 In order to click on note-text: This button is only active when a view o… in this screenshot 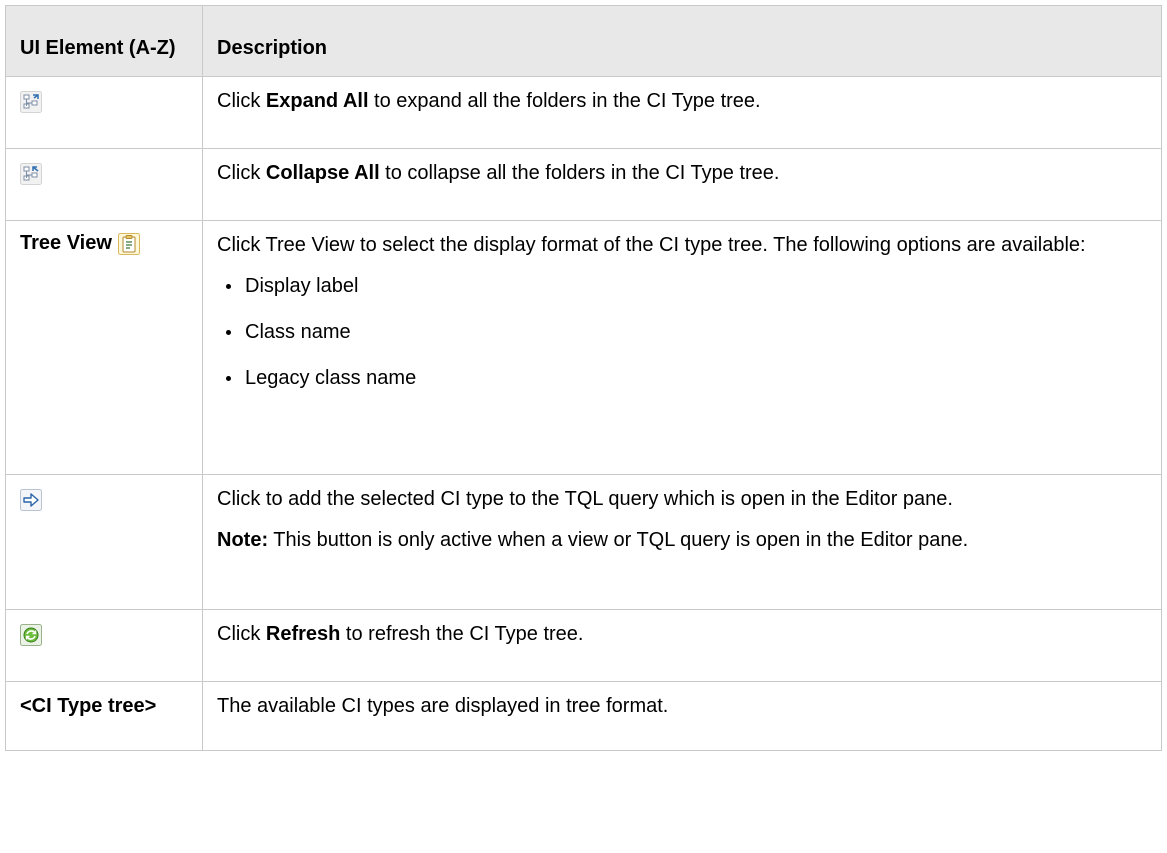, I will do `click(618, 540)`.